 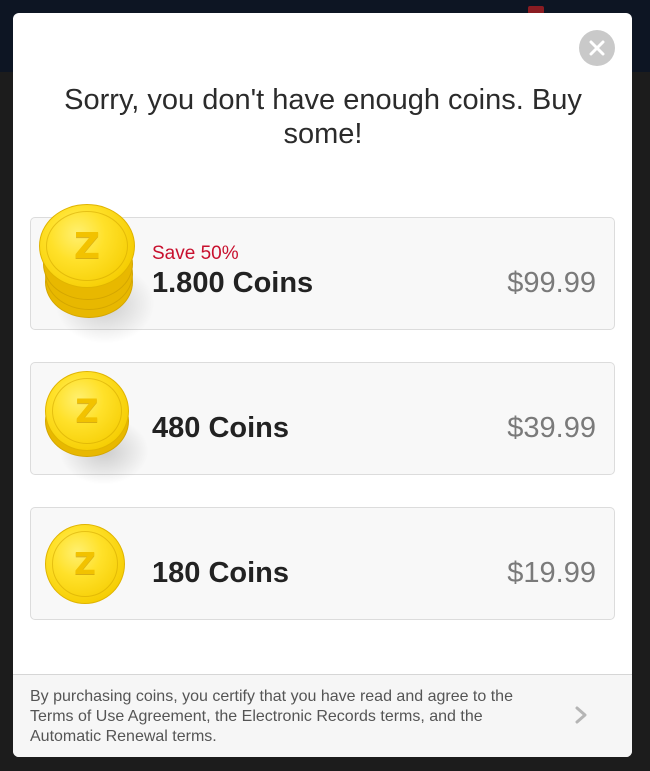 What do you see at coordinates (551, 283) in the screenshot?
I see `package-price: $99.99` at bounding box center [551, 283].